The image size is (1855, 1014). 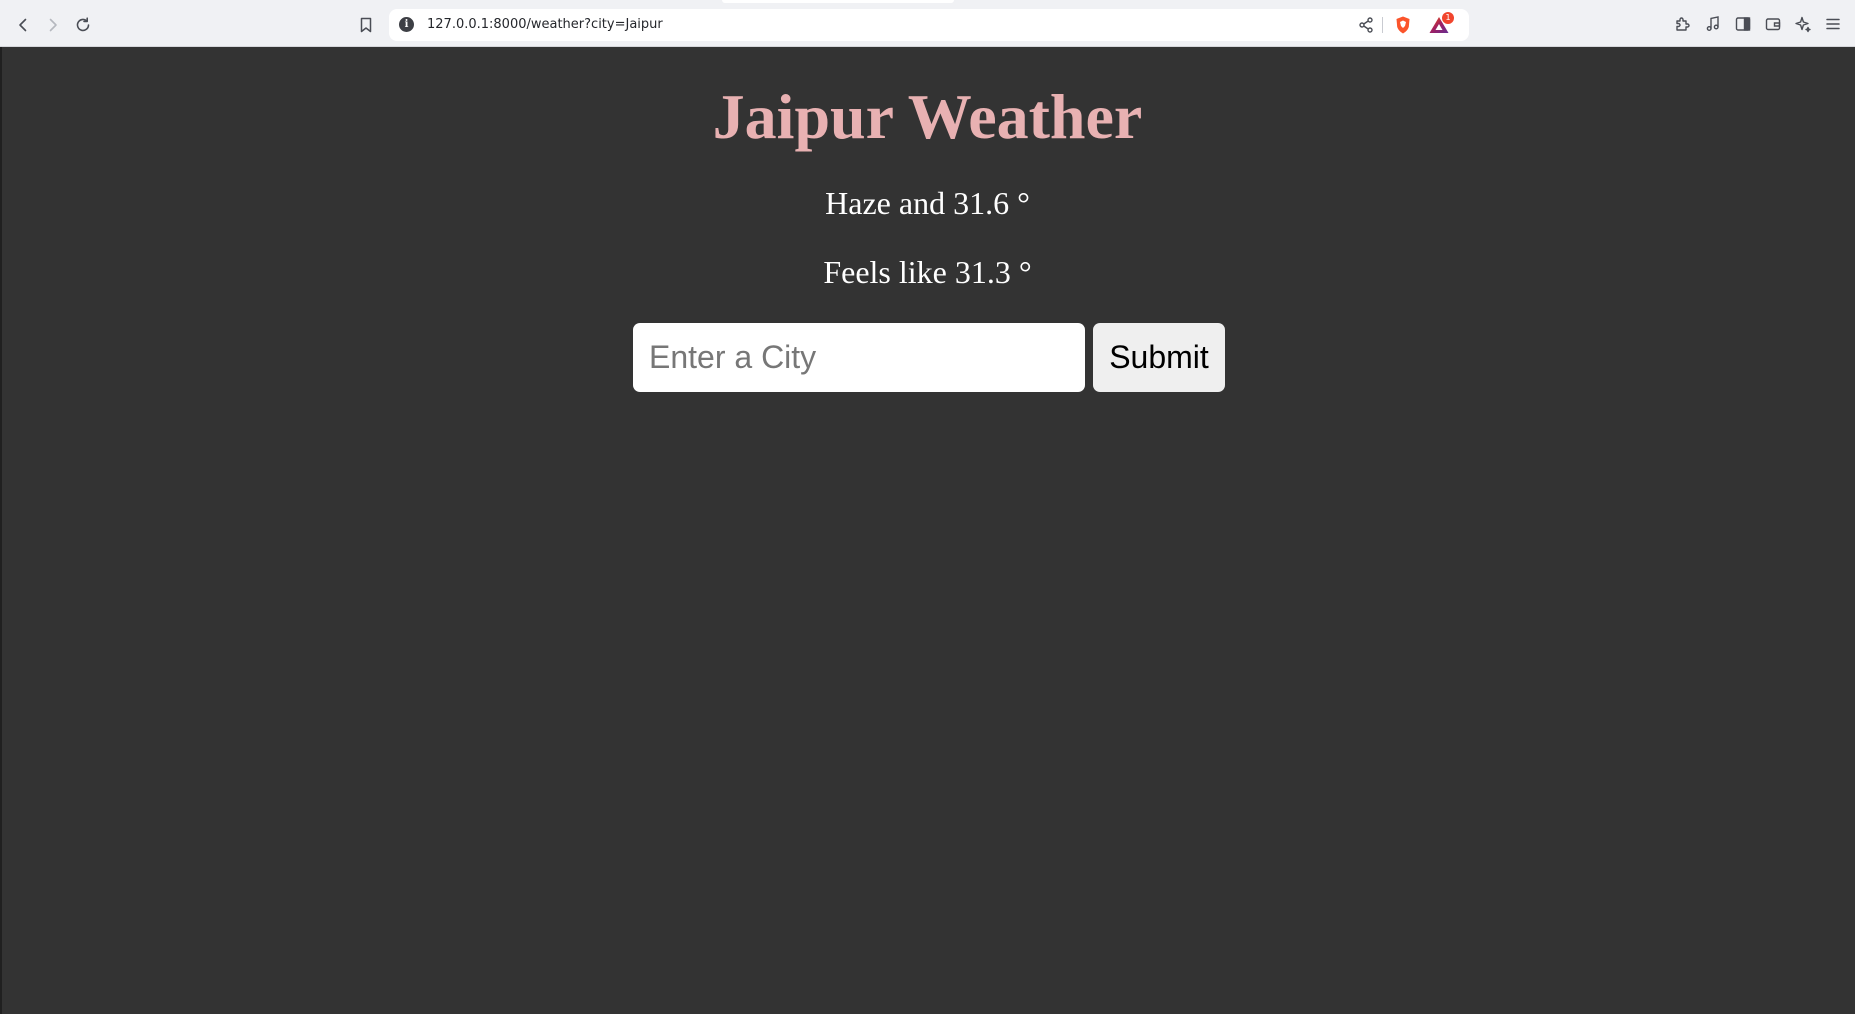 I want to click on reload-icon, so click(x=83, y=24).